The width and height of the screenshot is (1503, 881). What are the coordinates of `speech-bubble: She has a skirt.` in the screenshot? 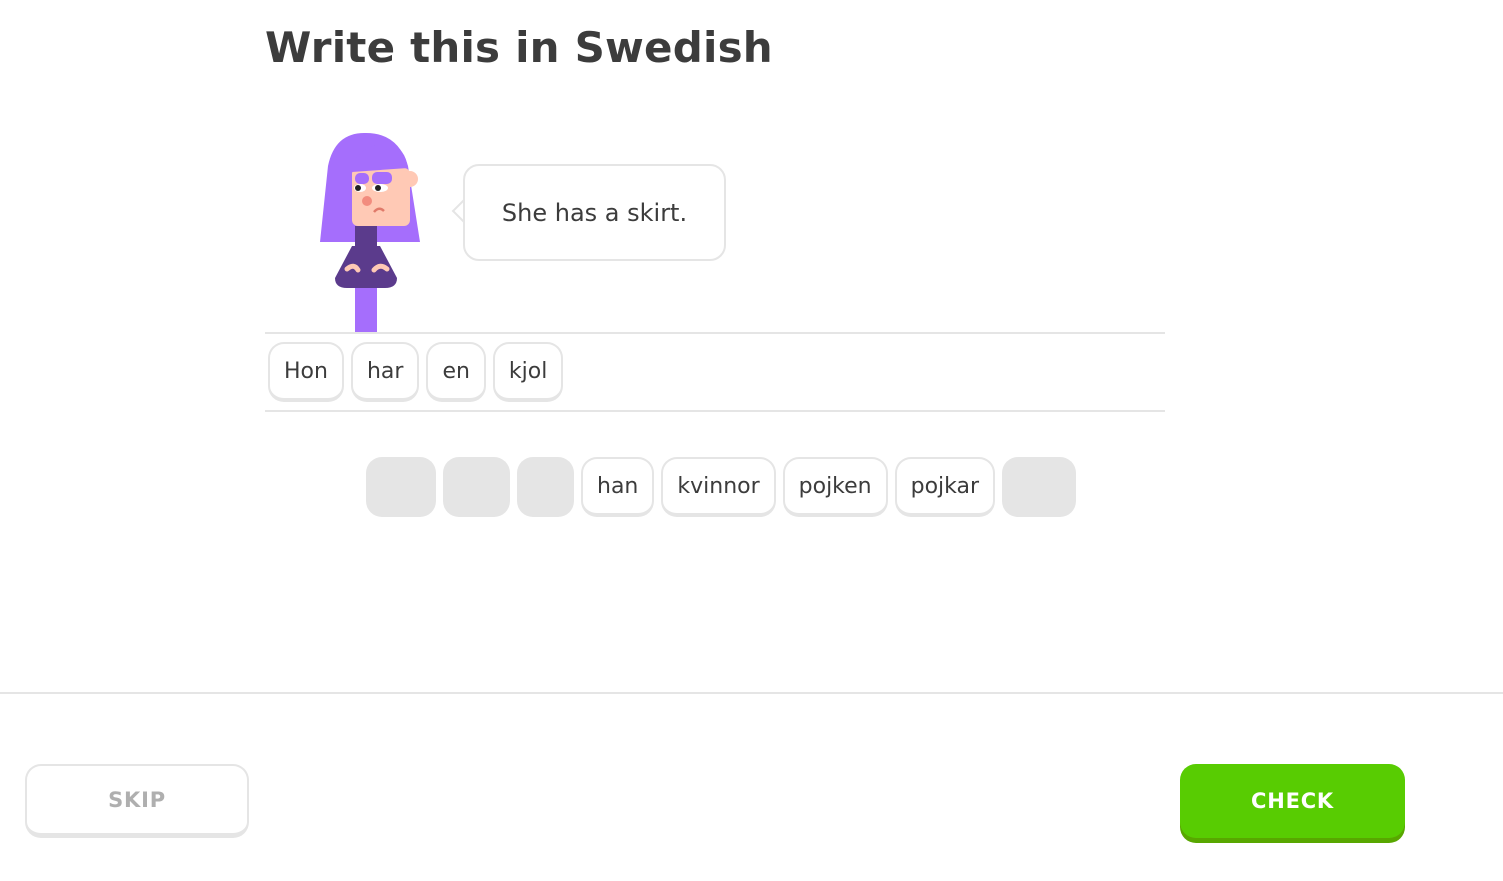 It's located at (594, 212).